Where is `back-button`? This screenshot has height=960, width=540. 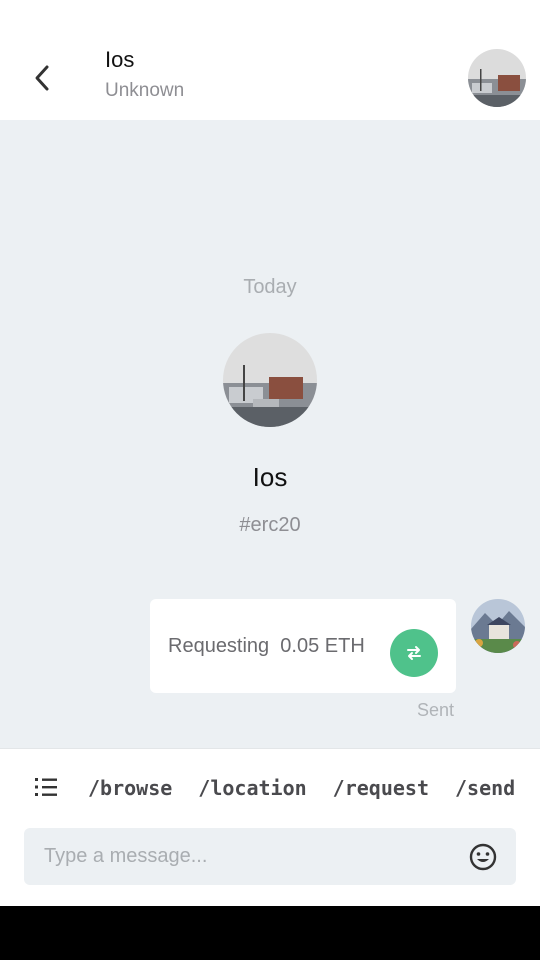
back-button is located at coordinates (42, 78).